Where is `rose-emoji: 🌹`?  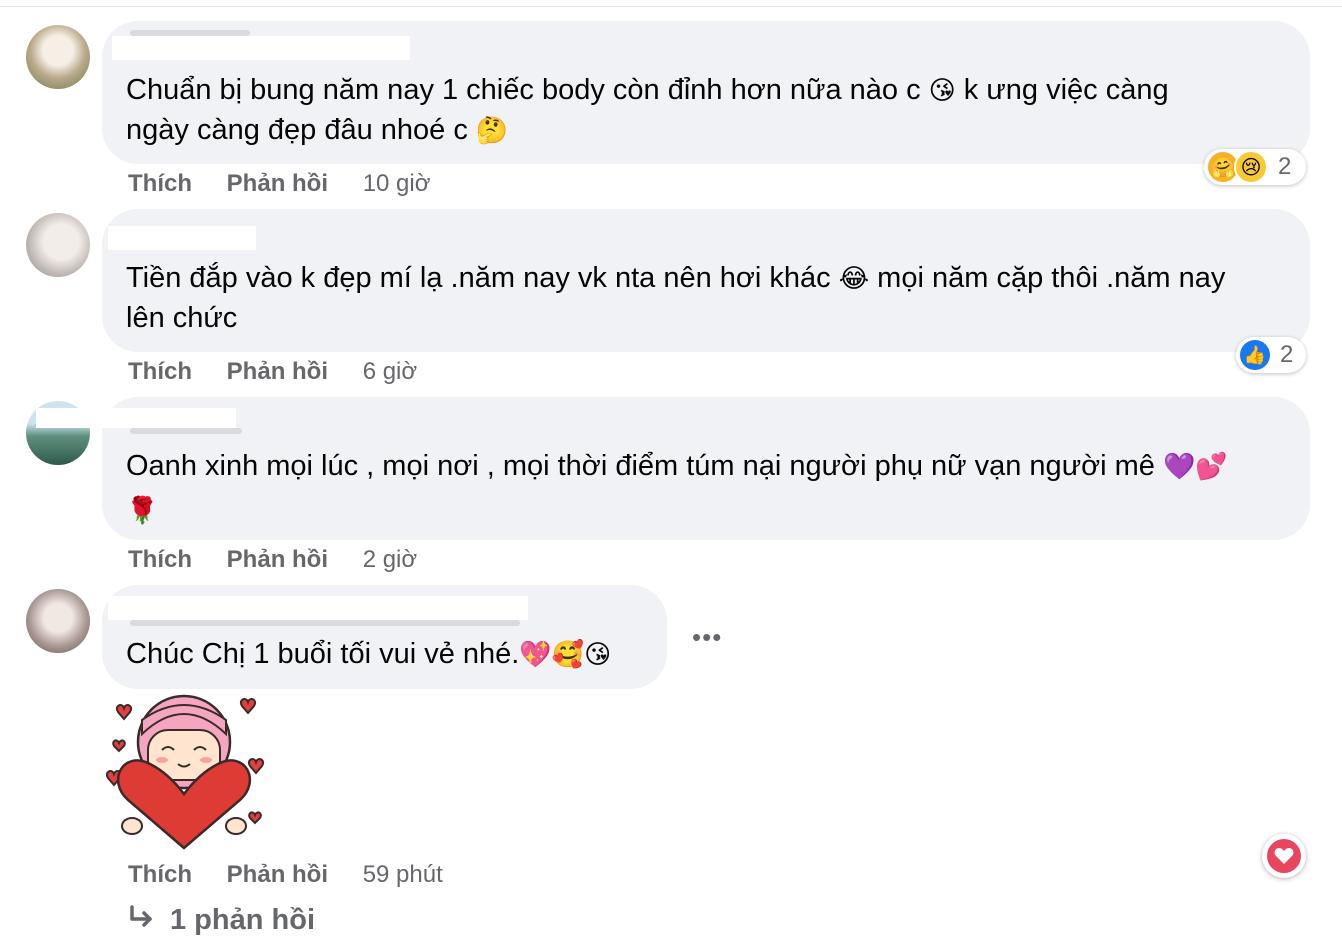
rose-emoji: 🌹 is located at coordinates (142, 511).